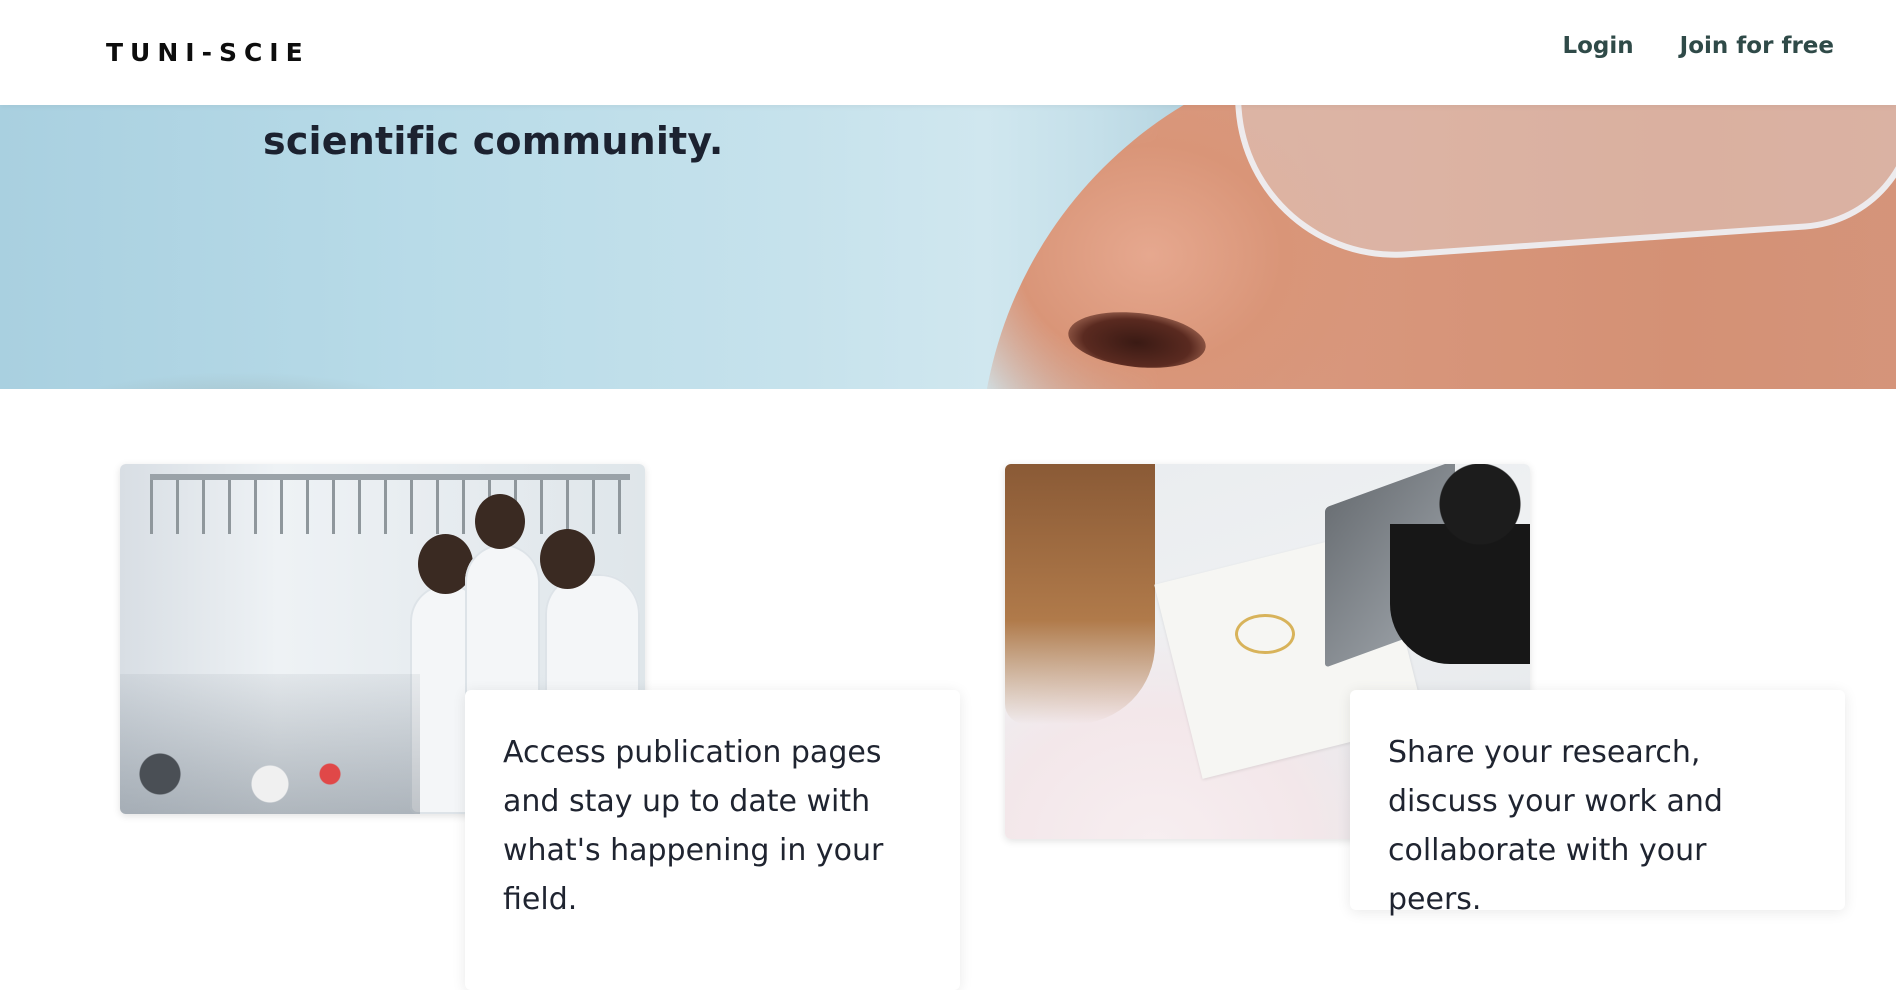  I want to click on login-link: Login, so click(1597, 46).